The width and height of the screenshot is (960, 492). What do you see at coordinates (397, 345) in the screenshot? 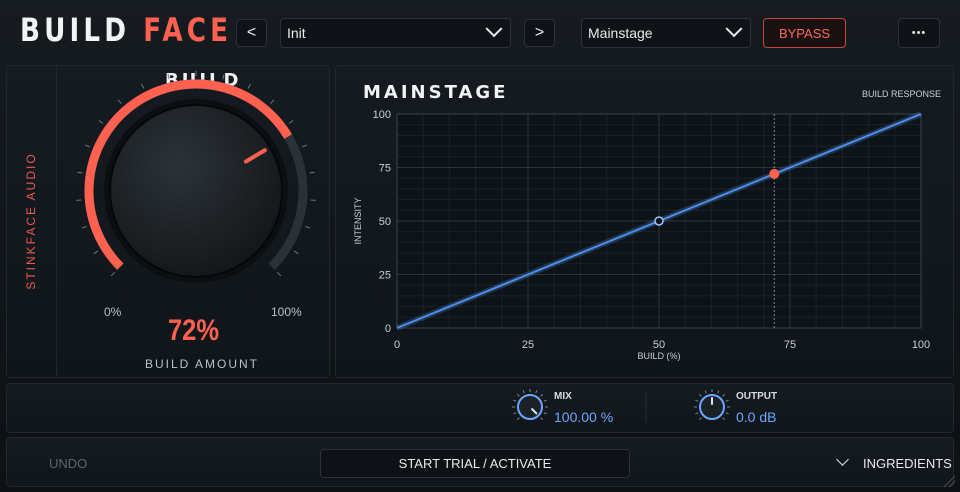
I see `x-tick-label: 0` at bounding box center [397, 345].